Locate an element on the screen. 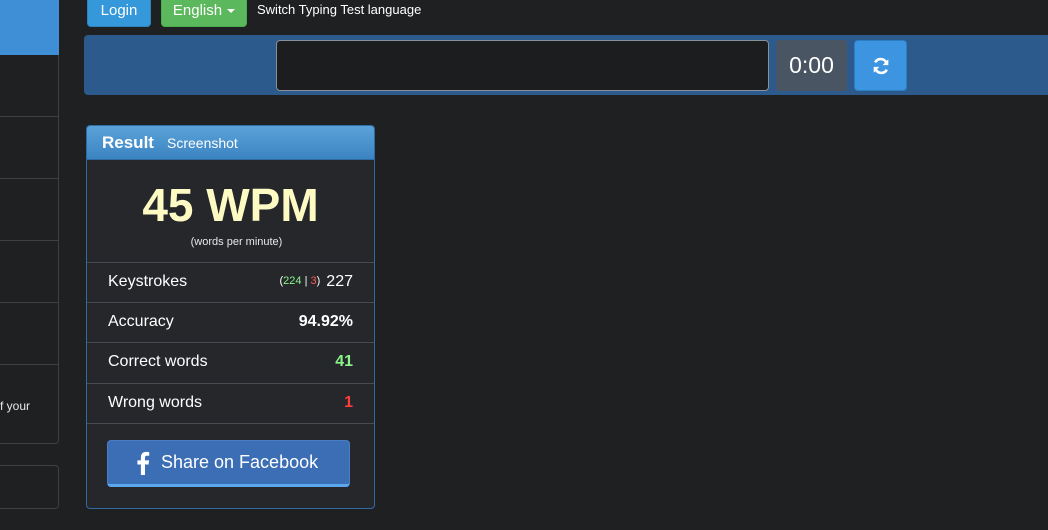 This screenshot has height=530, width=1048. share-facebook-button: Share on Facebook is located at coordinates (228, 463).